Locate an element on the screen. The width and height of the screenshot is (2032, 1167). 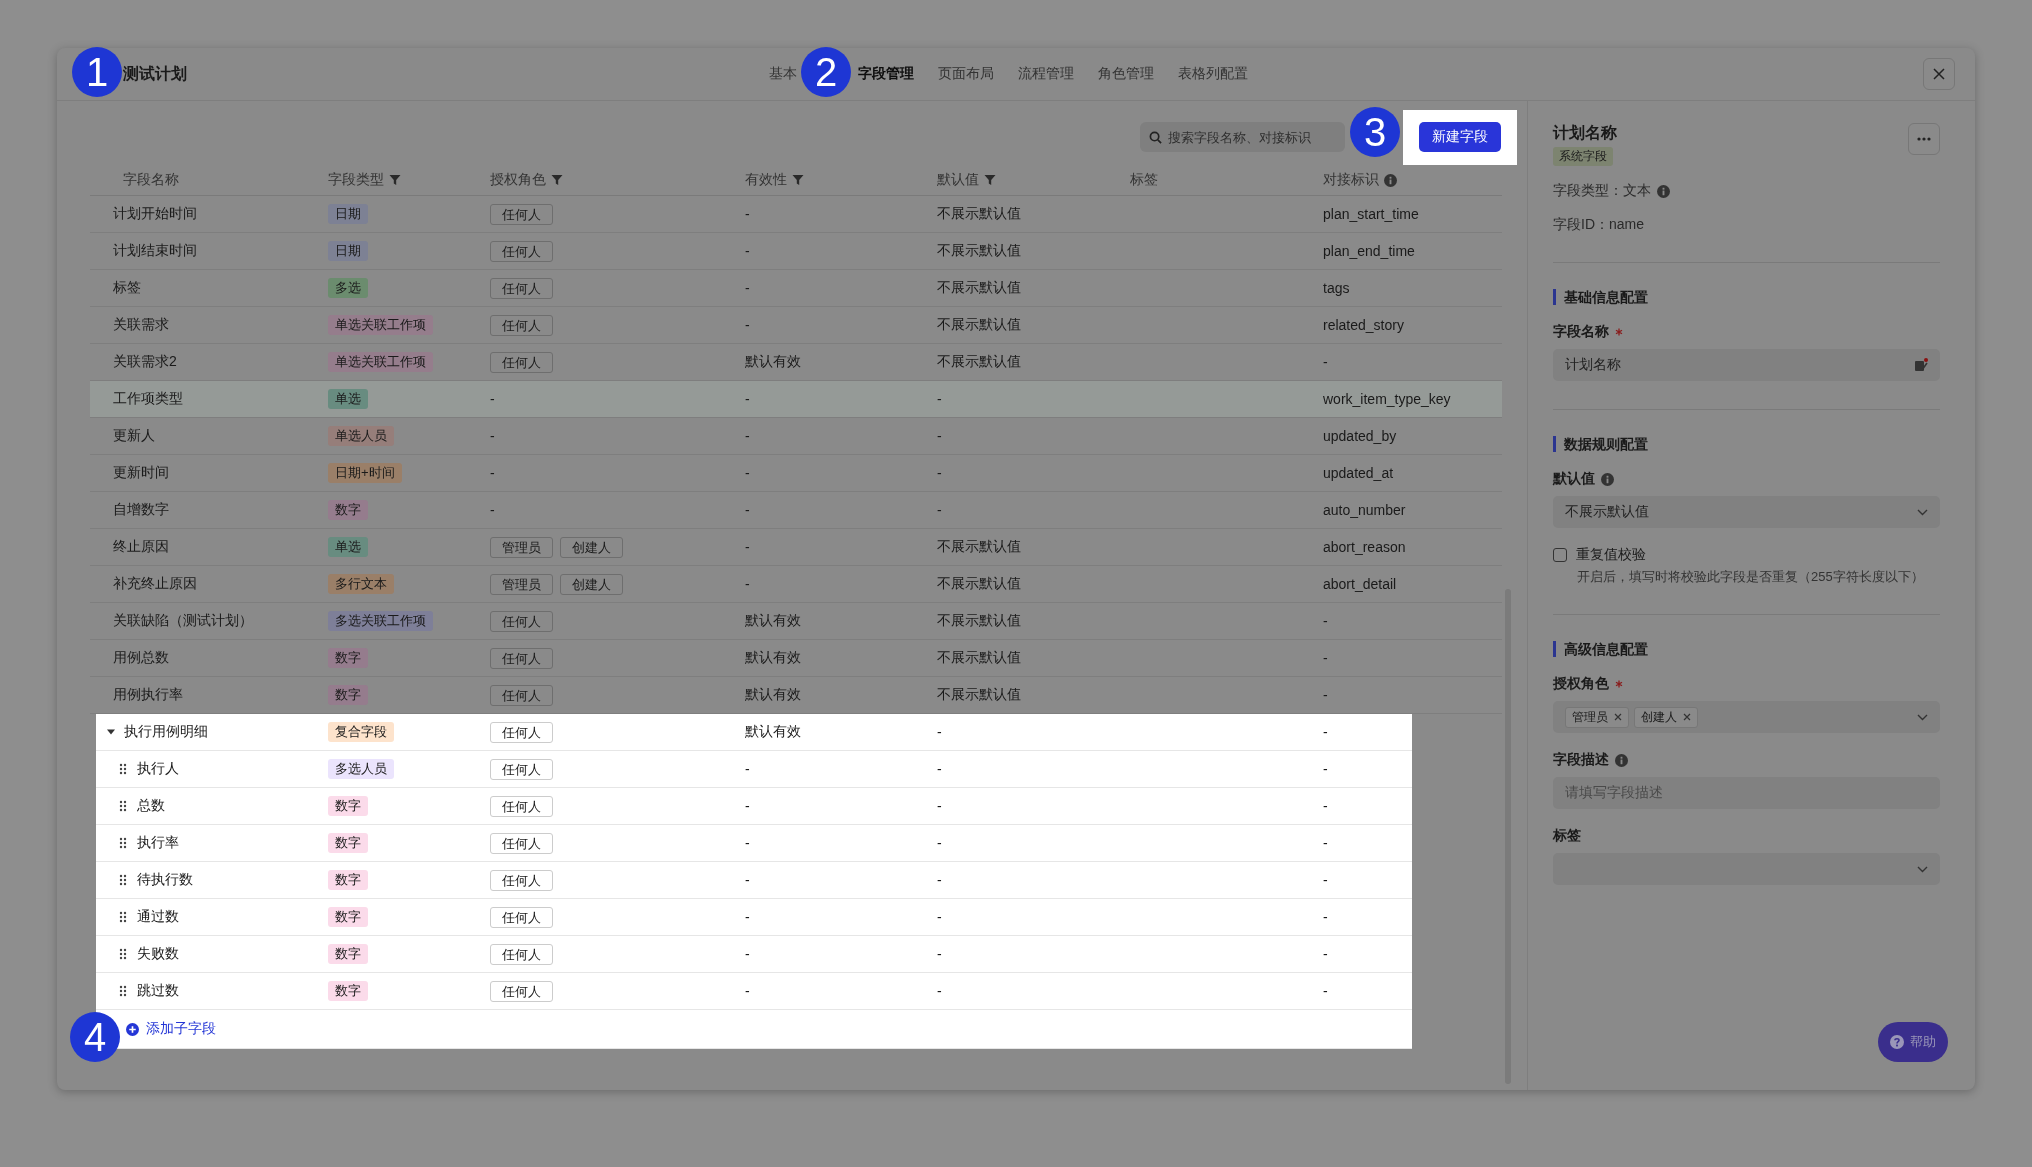
input-field: 计划名称 is located at coordinates (1746, 365).